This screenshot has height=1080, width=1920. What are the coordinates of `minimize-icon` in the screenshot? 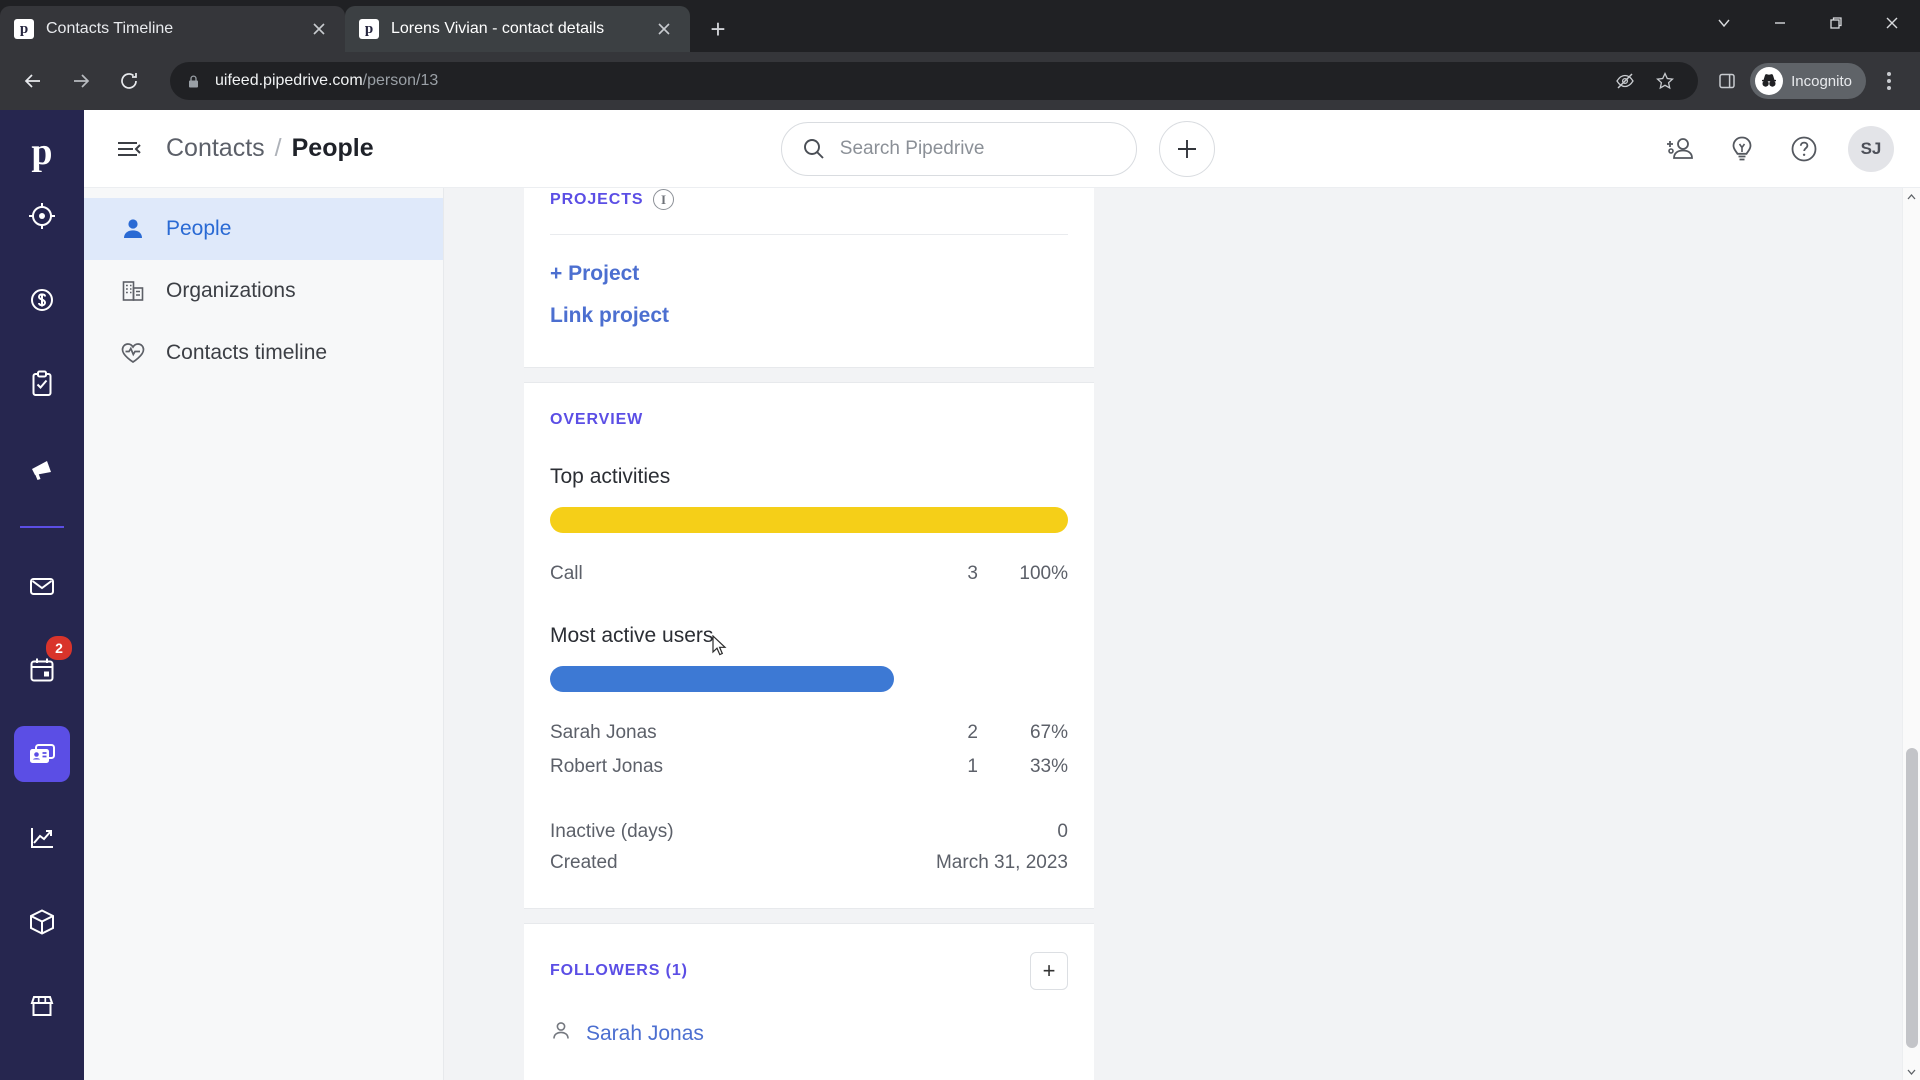 It's located at (1780, 23).